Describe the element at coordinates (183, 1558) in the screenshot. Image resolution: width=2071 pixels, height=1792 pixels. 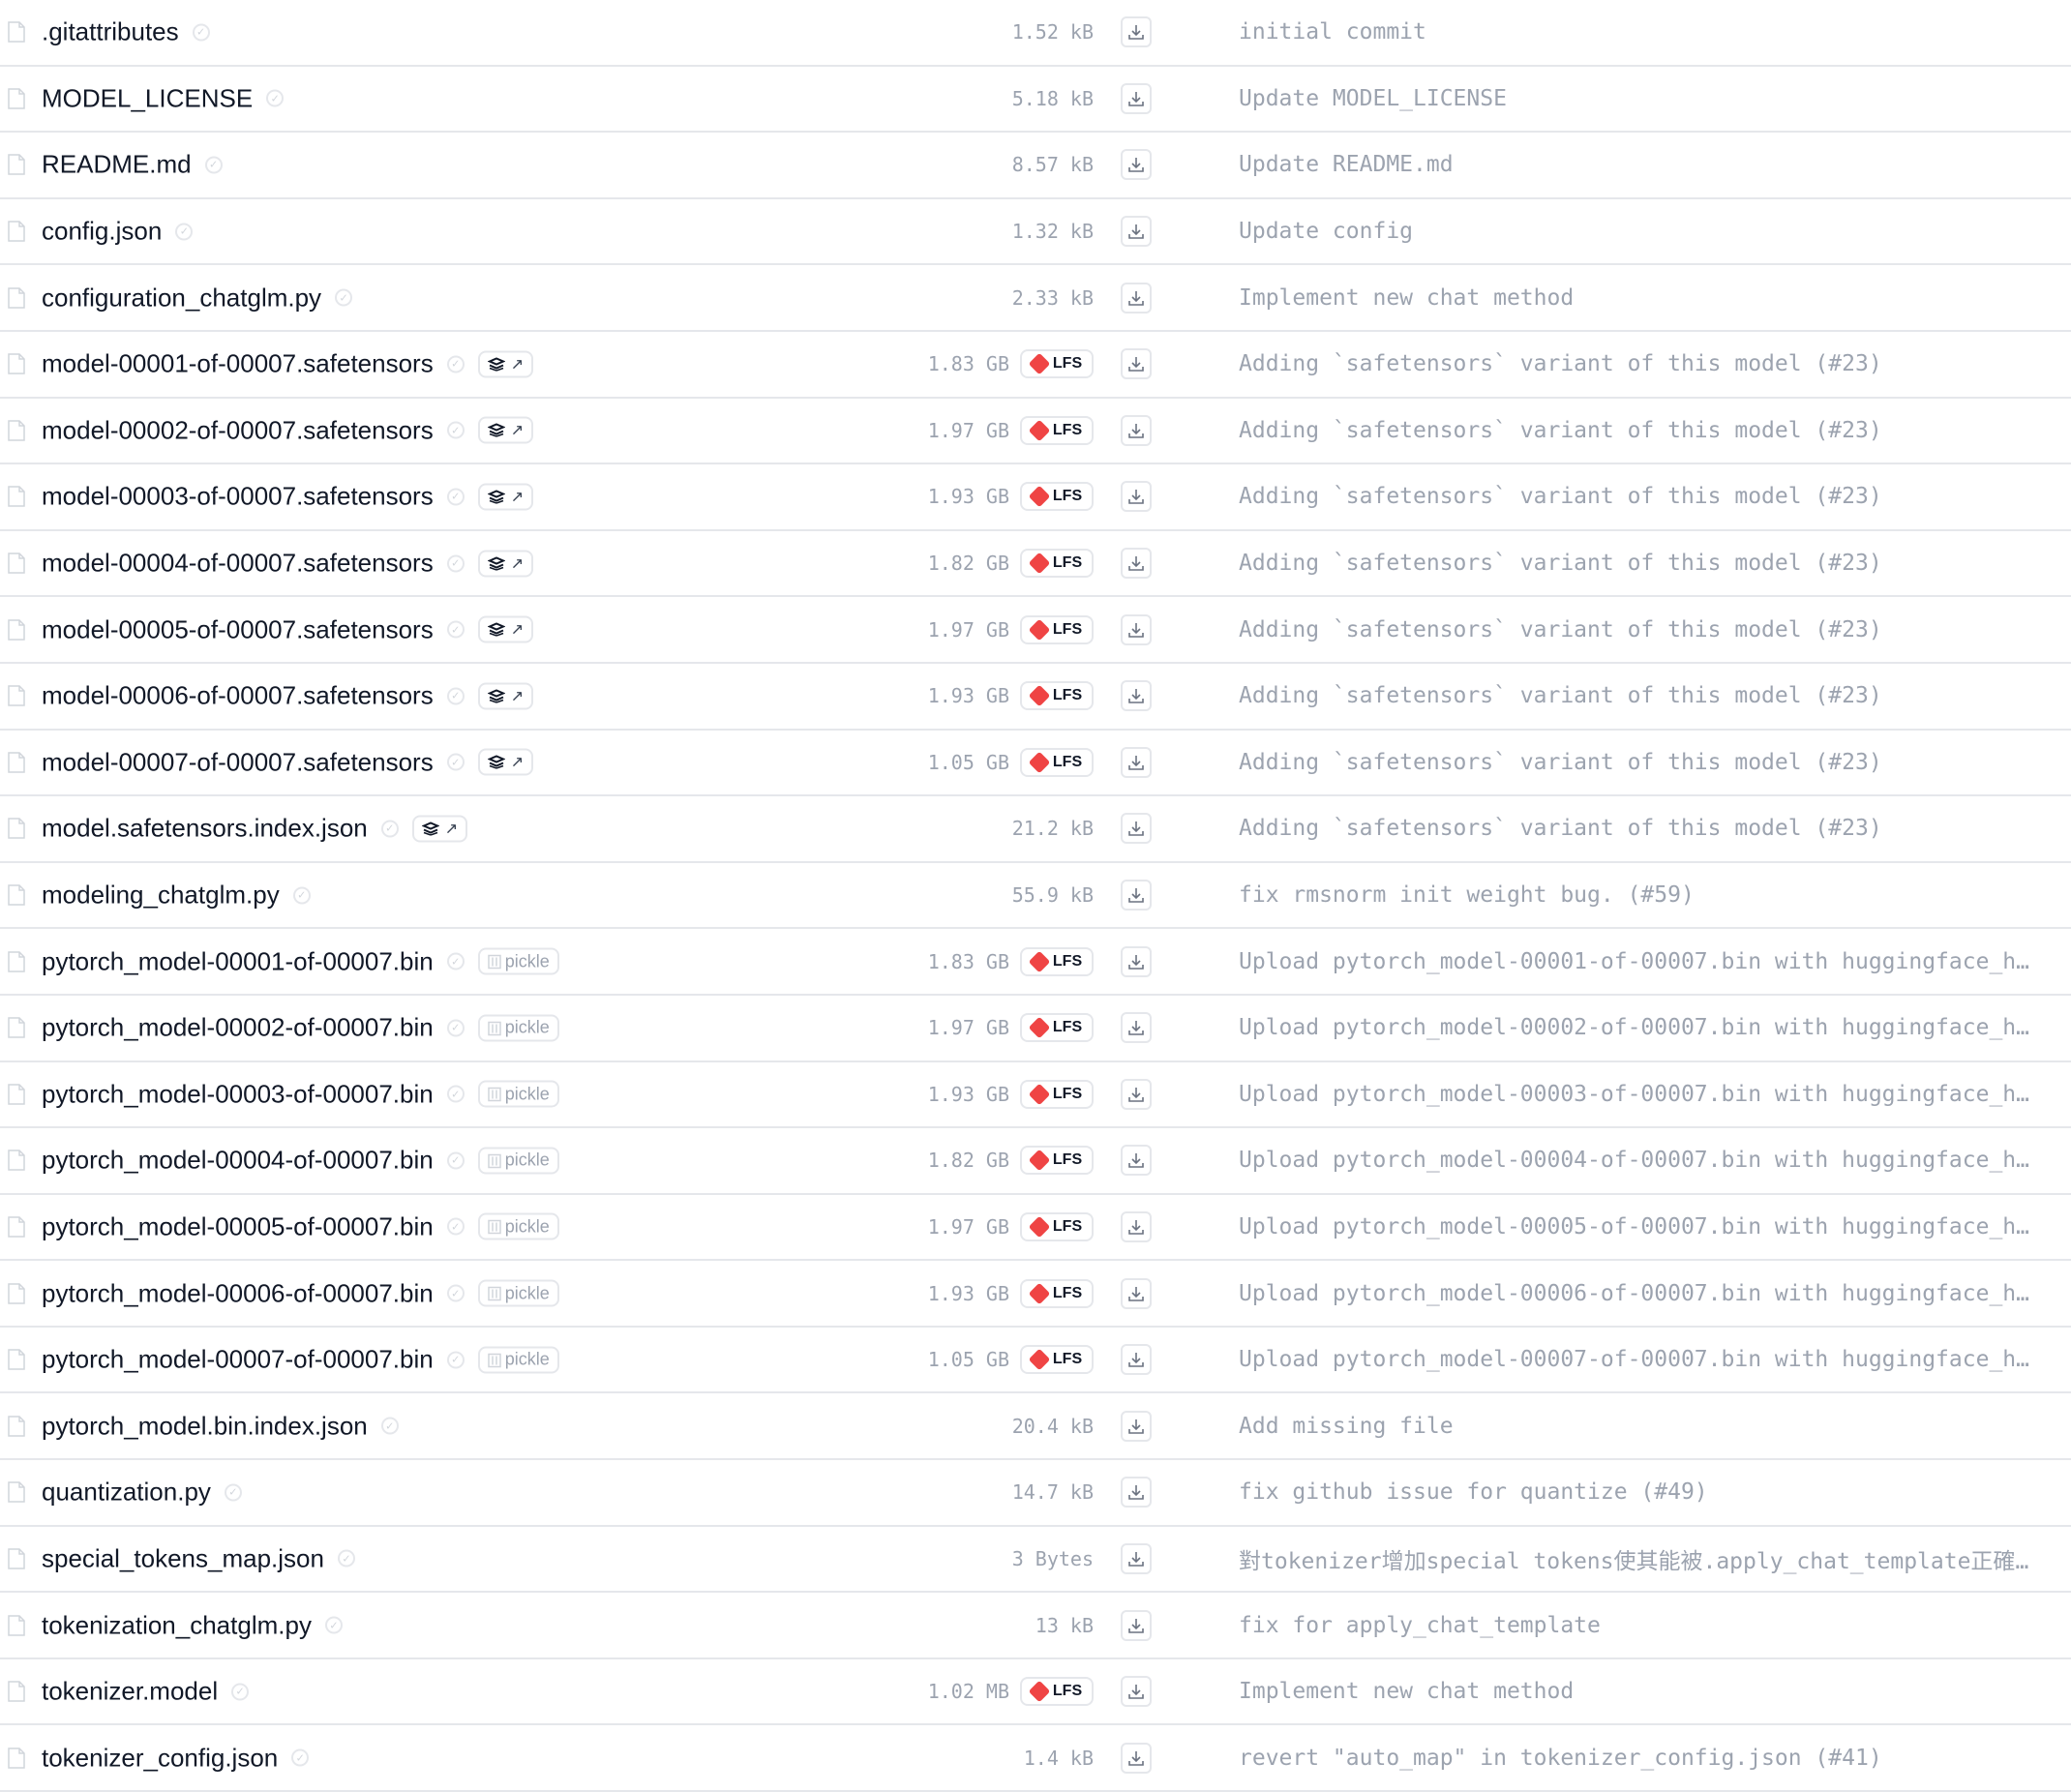
I see `file-name-link: special_tokens_map.json` at that location.